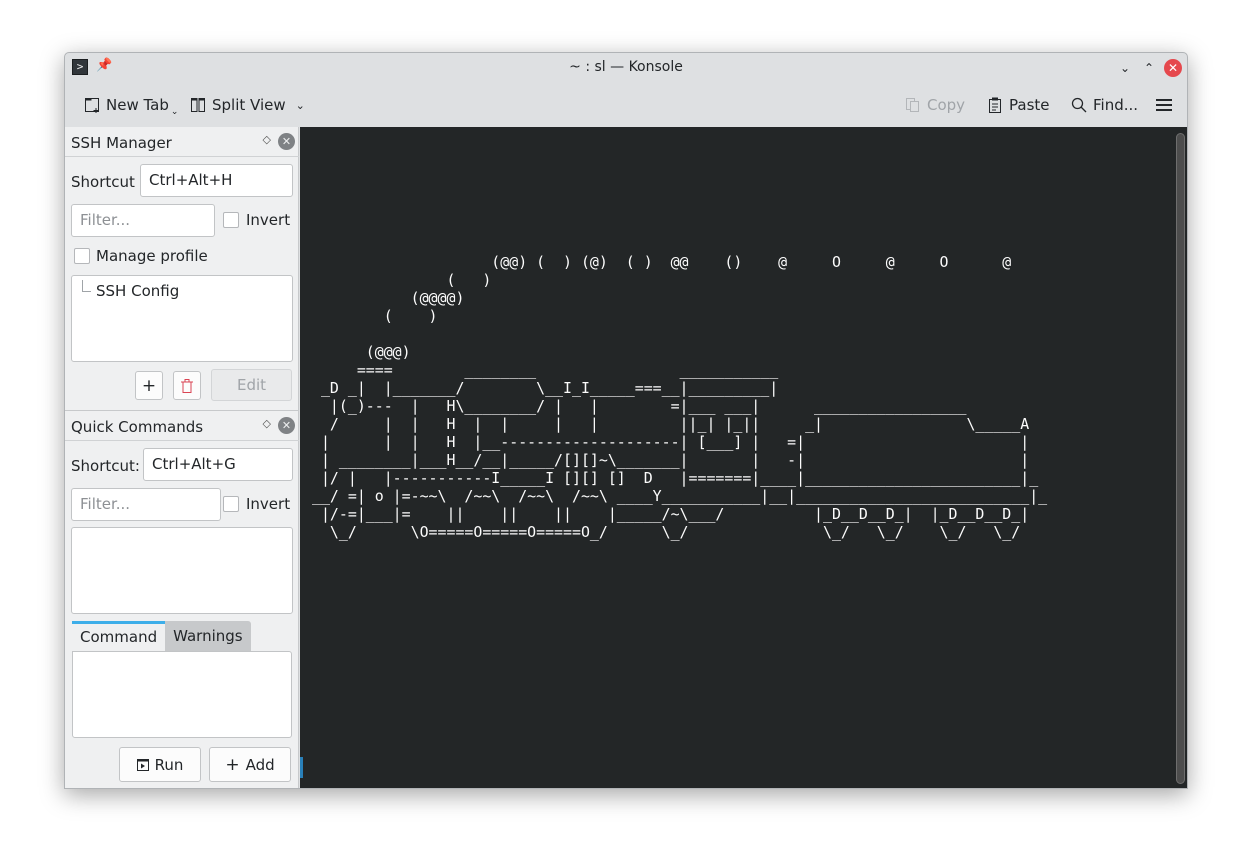 This screenshot has height=865, width=1252. What do you see at coordinates (174, 112) in the screenshot?
I see `dropdown-arrow-icon: ⌄` at bounding box center [174, 112].